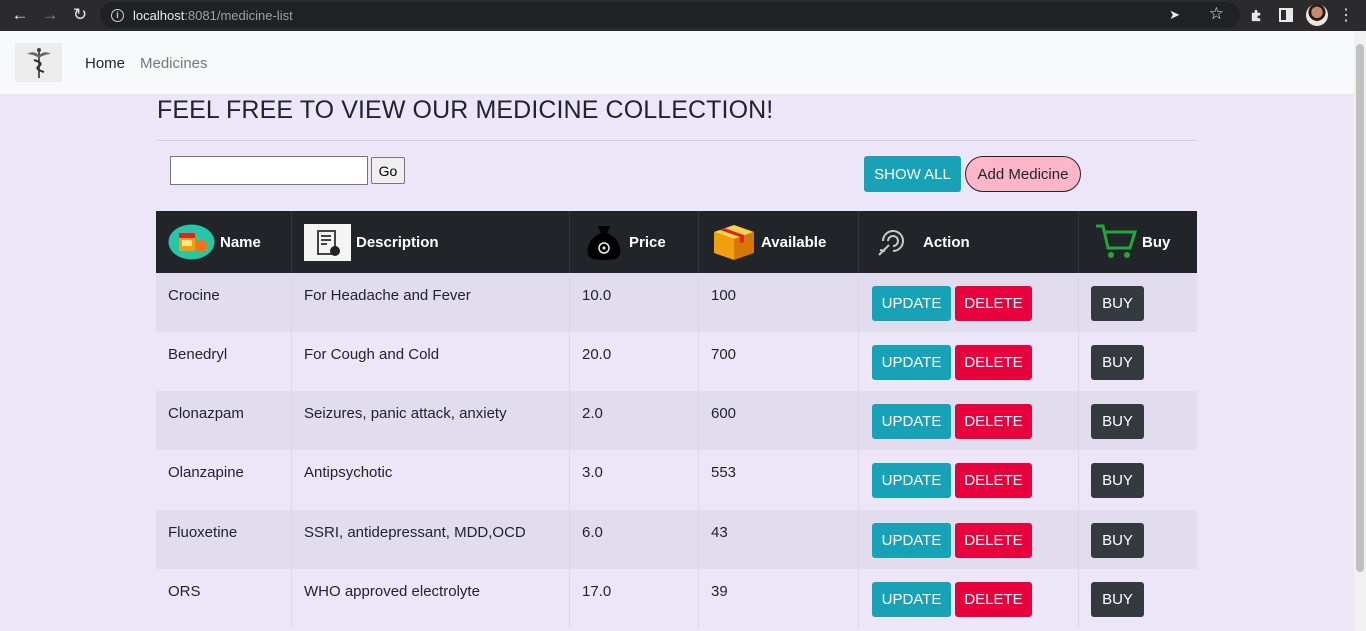  Describe the element at coordinates (670, 15) in the screenshot. I see `address-bar: i localhost:8081/medicine-list ➤ ☆` at that location.